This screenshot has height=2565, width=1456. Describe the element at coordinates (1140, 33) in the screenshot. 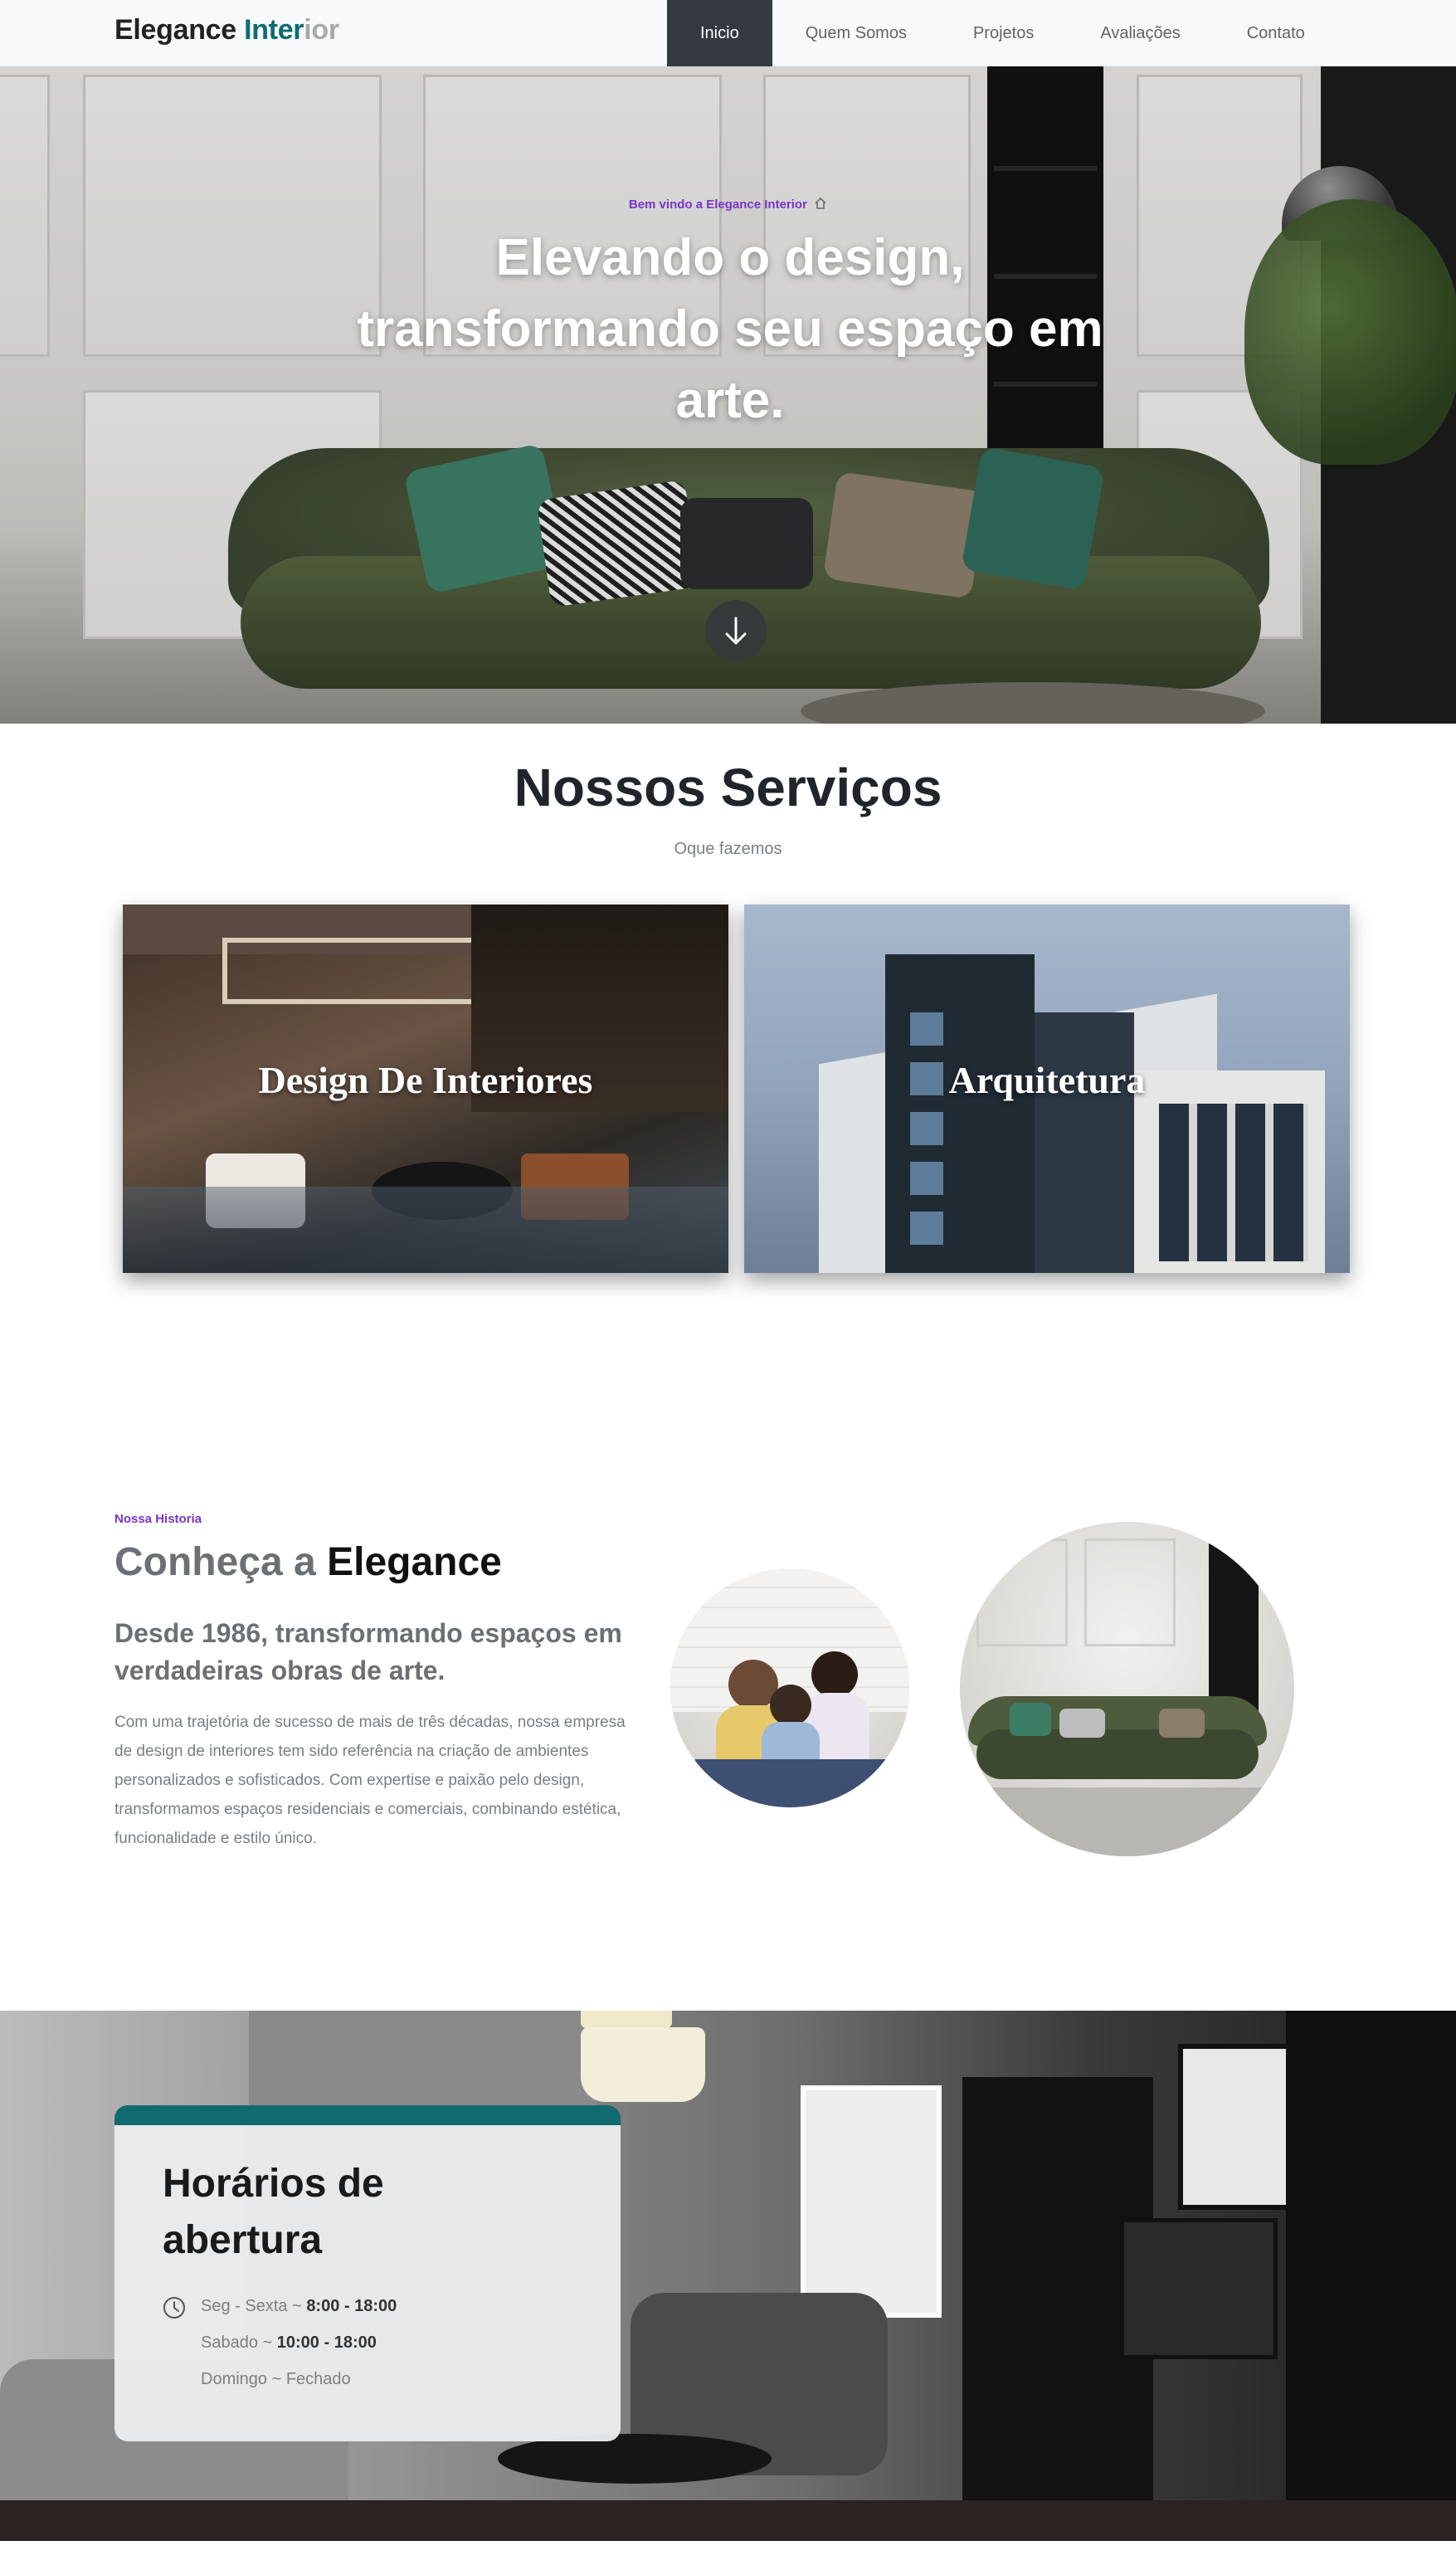

I see `nav-link-avaliacoes: Avaliações` at that location.